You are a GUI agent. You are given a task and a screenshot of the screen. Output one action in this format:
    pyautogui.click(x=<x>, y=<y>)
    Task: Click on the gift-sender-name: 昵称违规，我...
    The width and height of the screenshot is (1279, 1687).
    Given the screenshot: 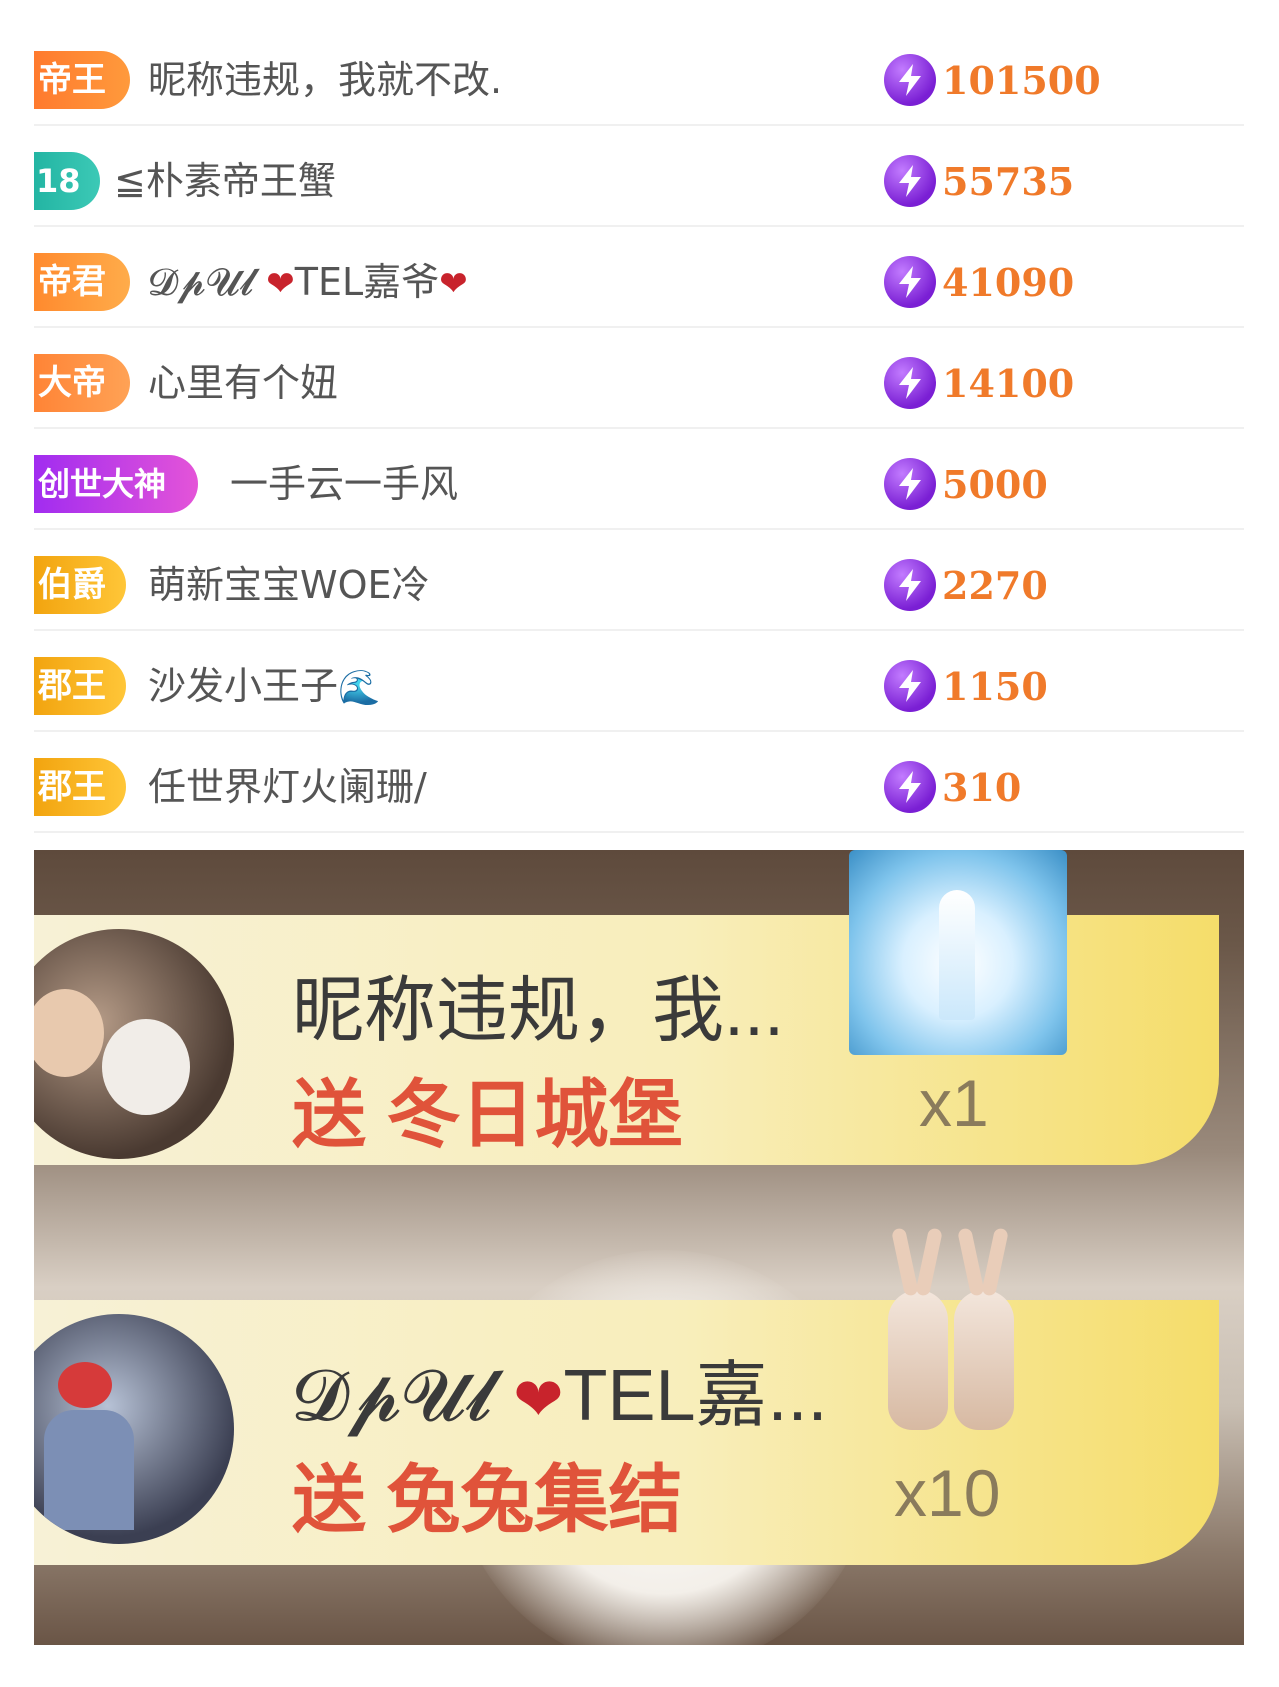 What is the action you would take?
    pyautogui.click(x=538, y=1011)
    